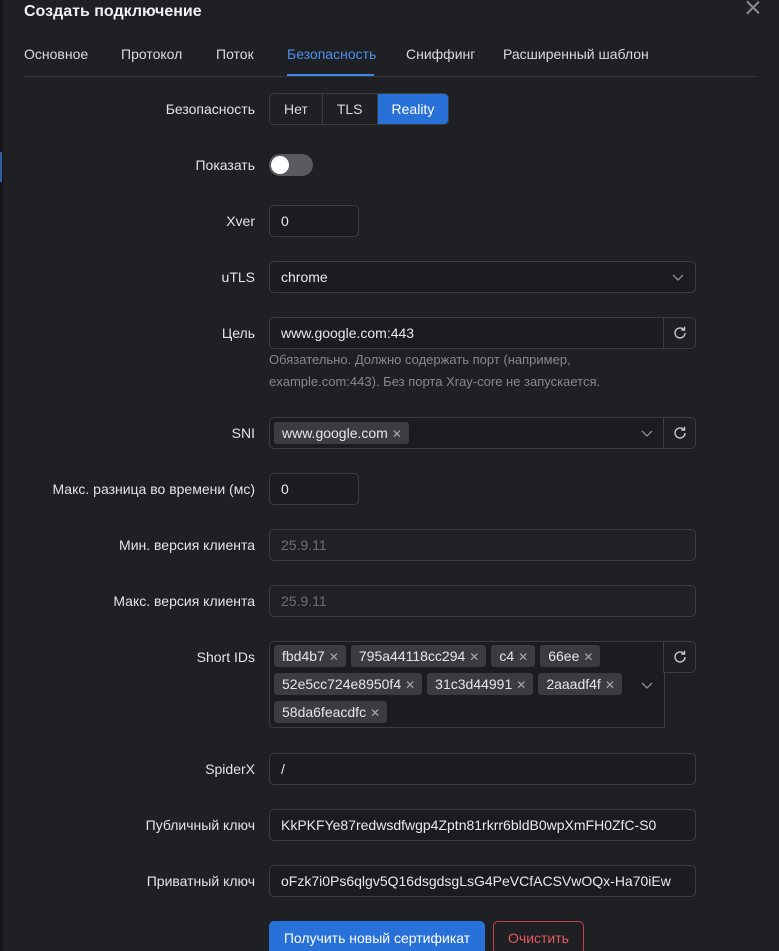 The image size is (779, 951). Describe the element at coordinates (482, 769) in the screenshot. I see `spiderx-input: /` at that location.